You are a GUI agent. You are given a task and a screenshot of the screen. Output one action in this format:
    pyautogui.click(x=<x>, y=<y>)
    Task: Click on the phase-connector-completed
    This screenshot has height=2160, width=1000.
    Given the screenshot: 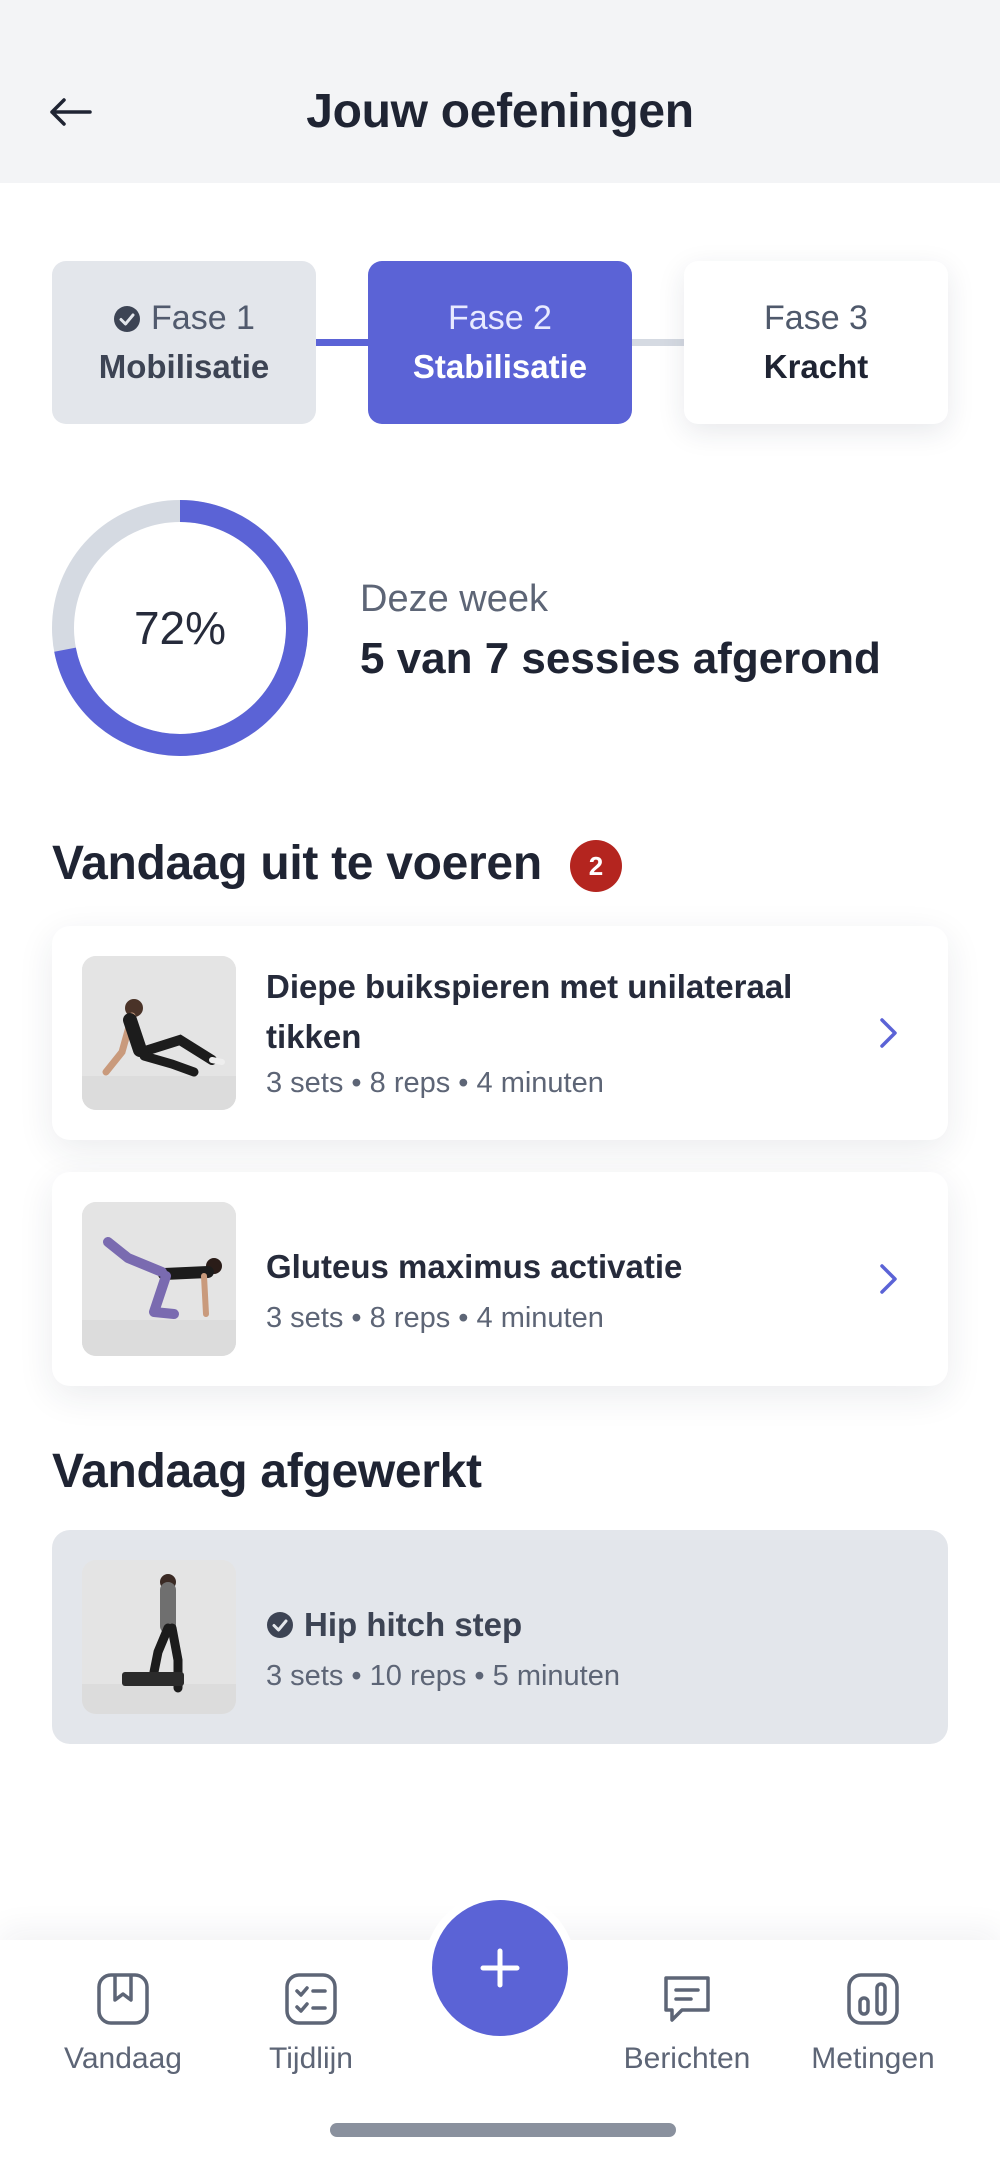 What is the action you would take?
    pyautogui.click(x=341, y=342)
    